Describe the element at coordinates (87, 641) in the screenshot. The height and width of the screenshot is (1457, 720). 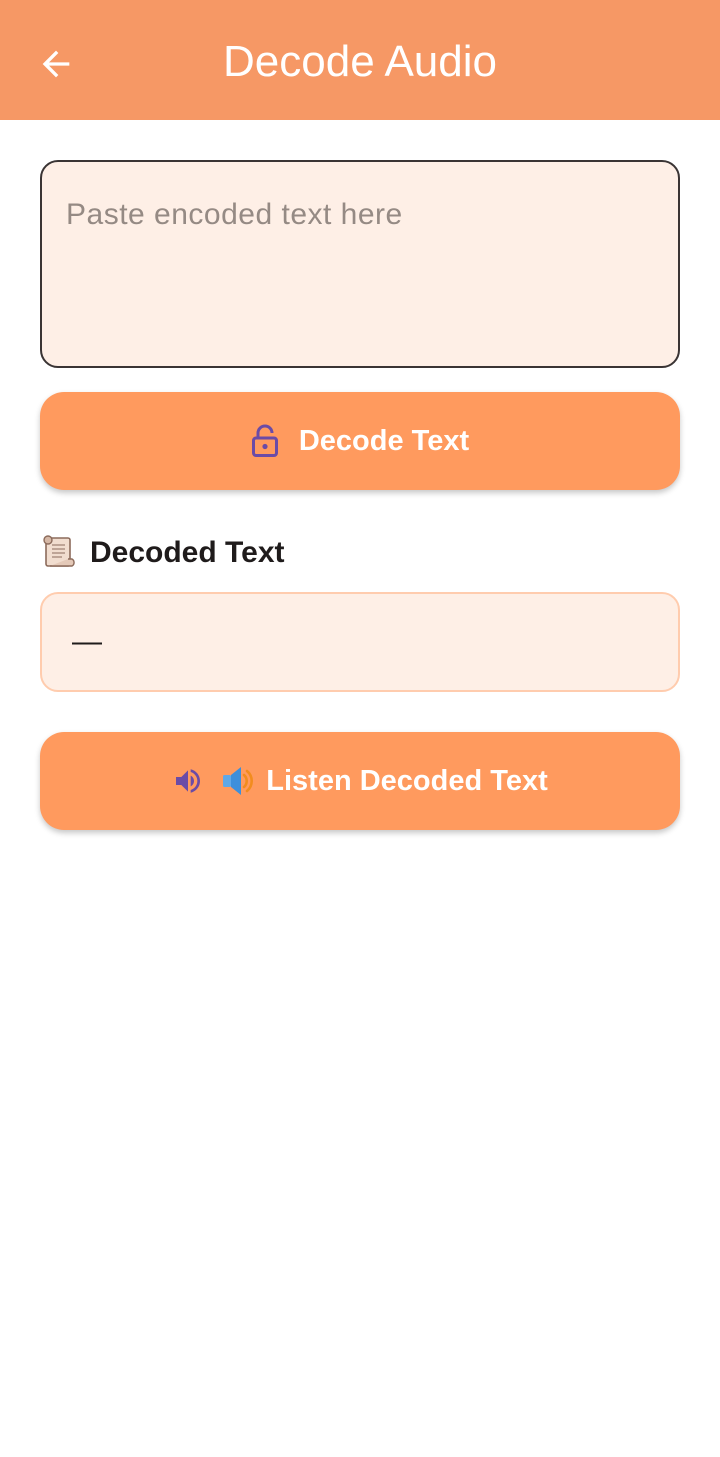
I see `decoded-text-value: —` at that location.